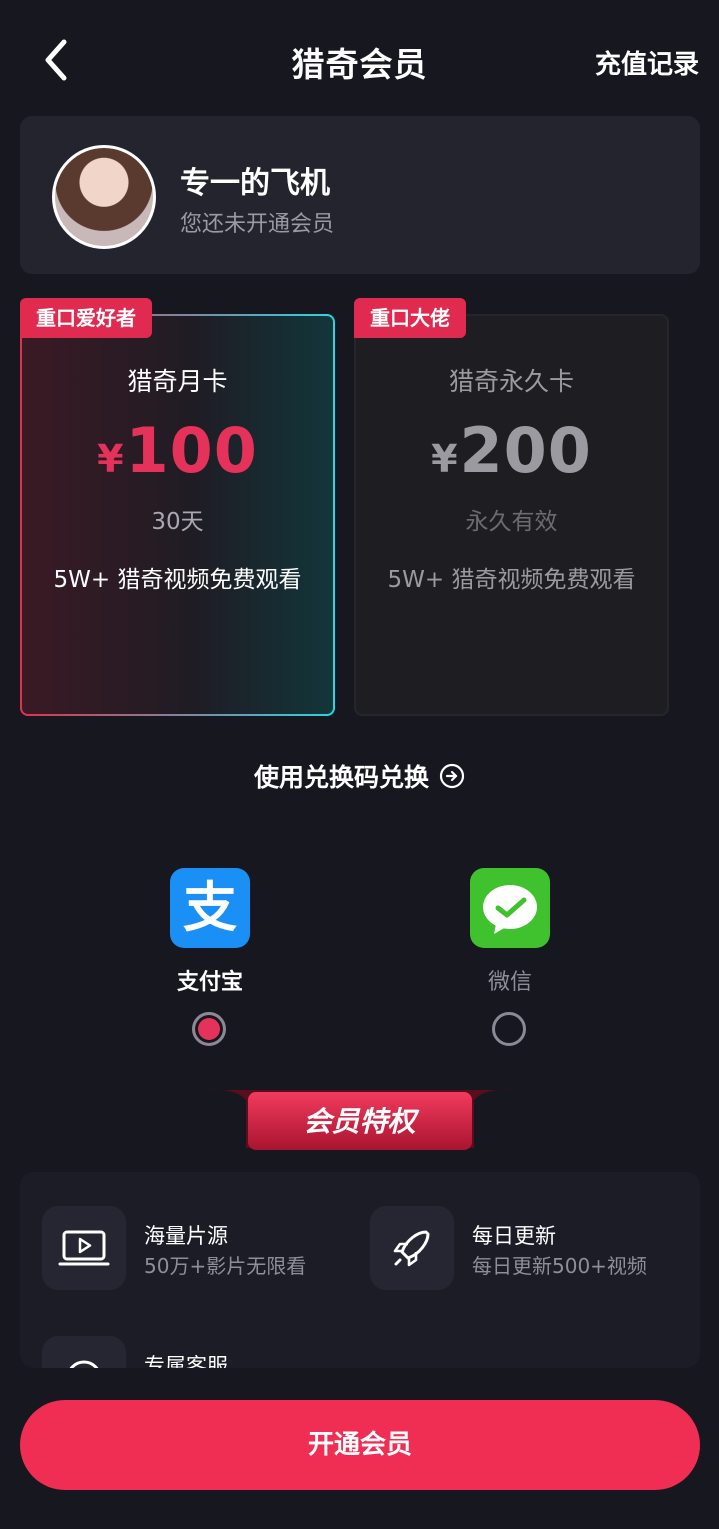 This screenshot has height=1529, width=719. Describe the element at coordinates (177, 522) in the screenshot. I see `plan-duration: 30天` at that location.